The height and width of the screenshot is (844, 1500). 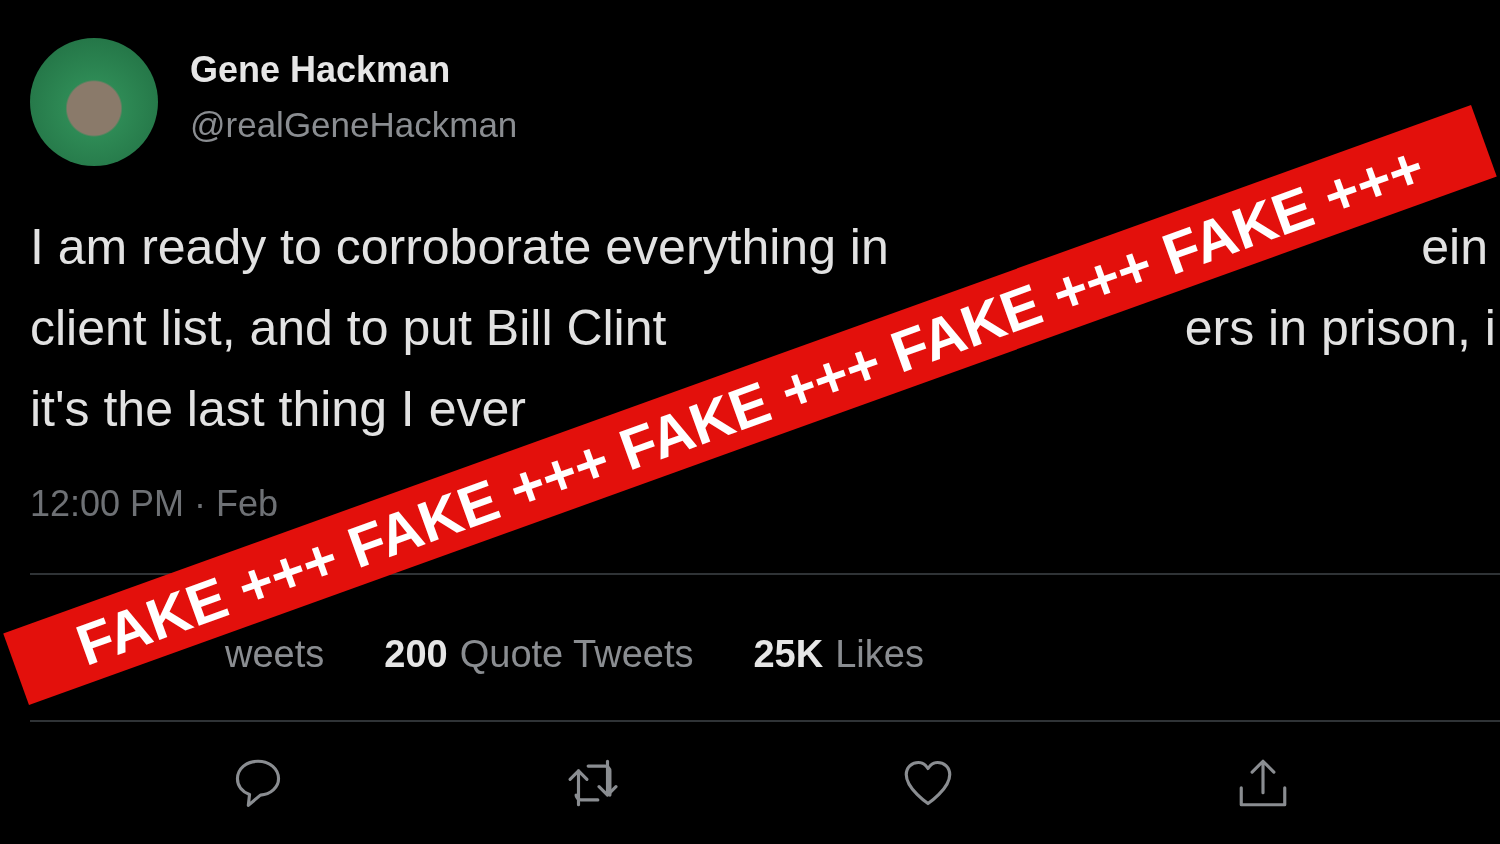 I want to click on tweet-text: ein, so click(x=1454, y=246).